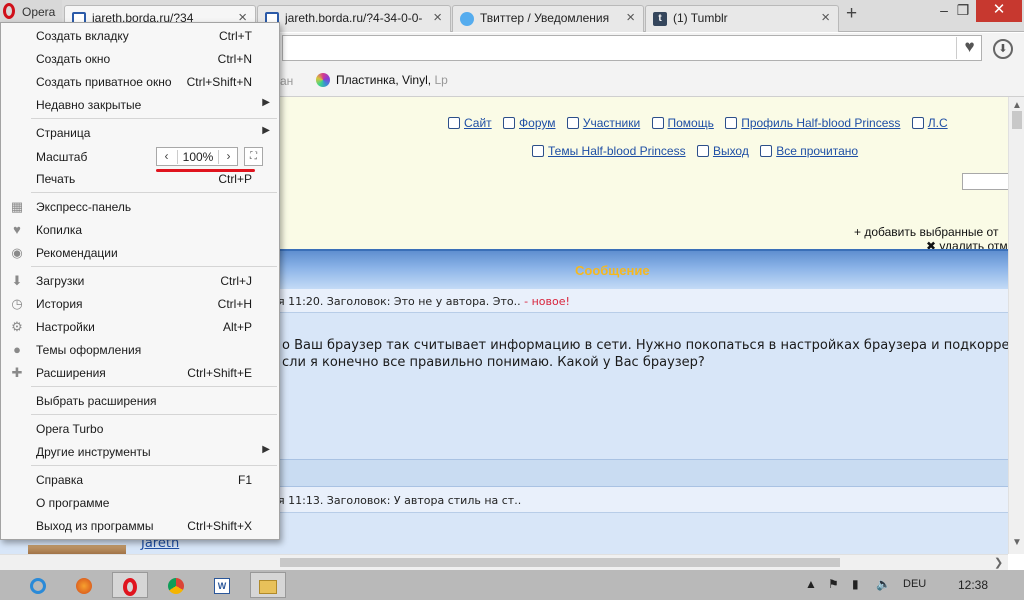  What do you see at coordinates (253, 156) in the screenshot?
I see `fullscreen-icon: ⛶` at bounding box center [253, 156].